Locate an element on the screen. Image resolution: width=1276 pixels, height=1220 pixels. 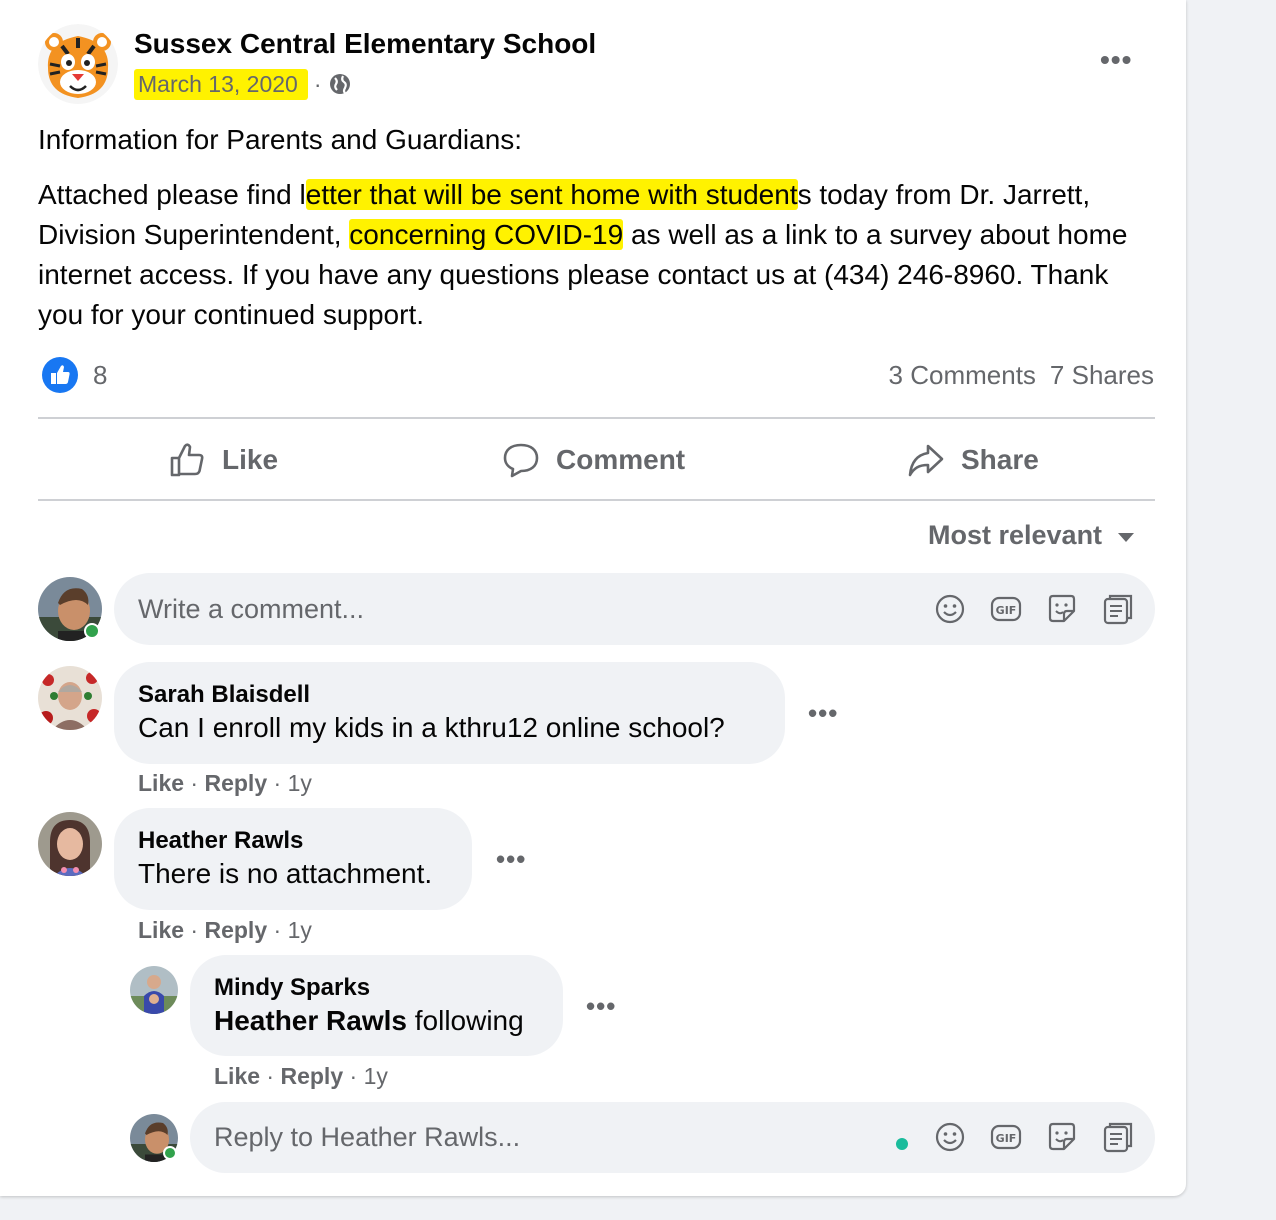
typing-indicator-dot is located at coordinates (902, 1144).